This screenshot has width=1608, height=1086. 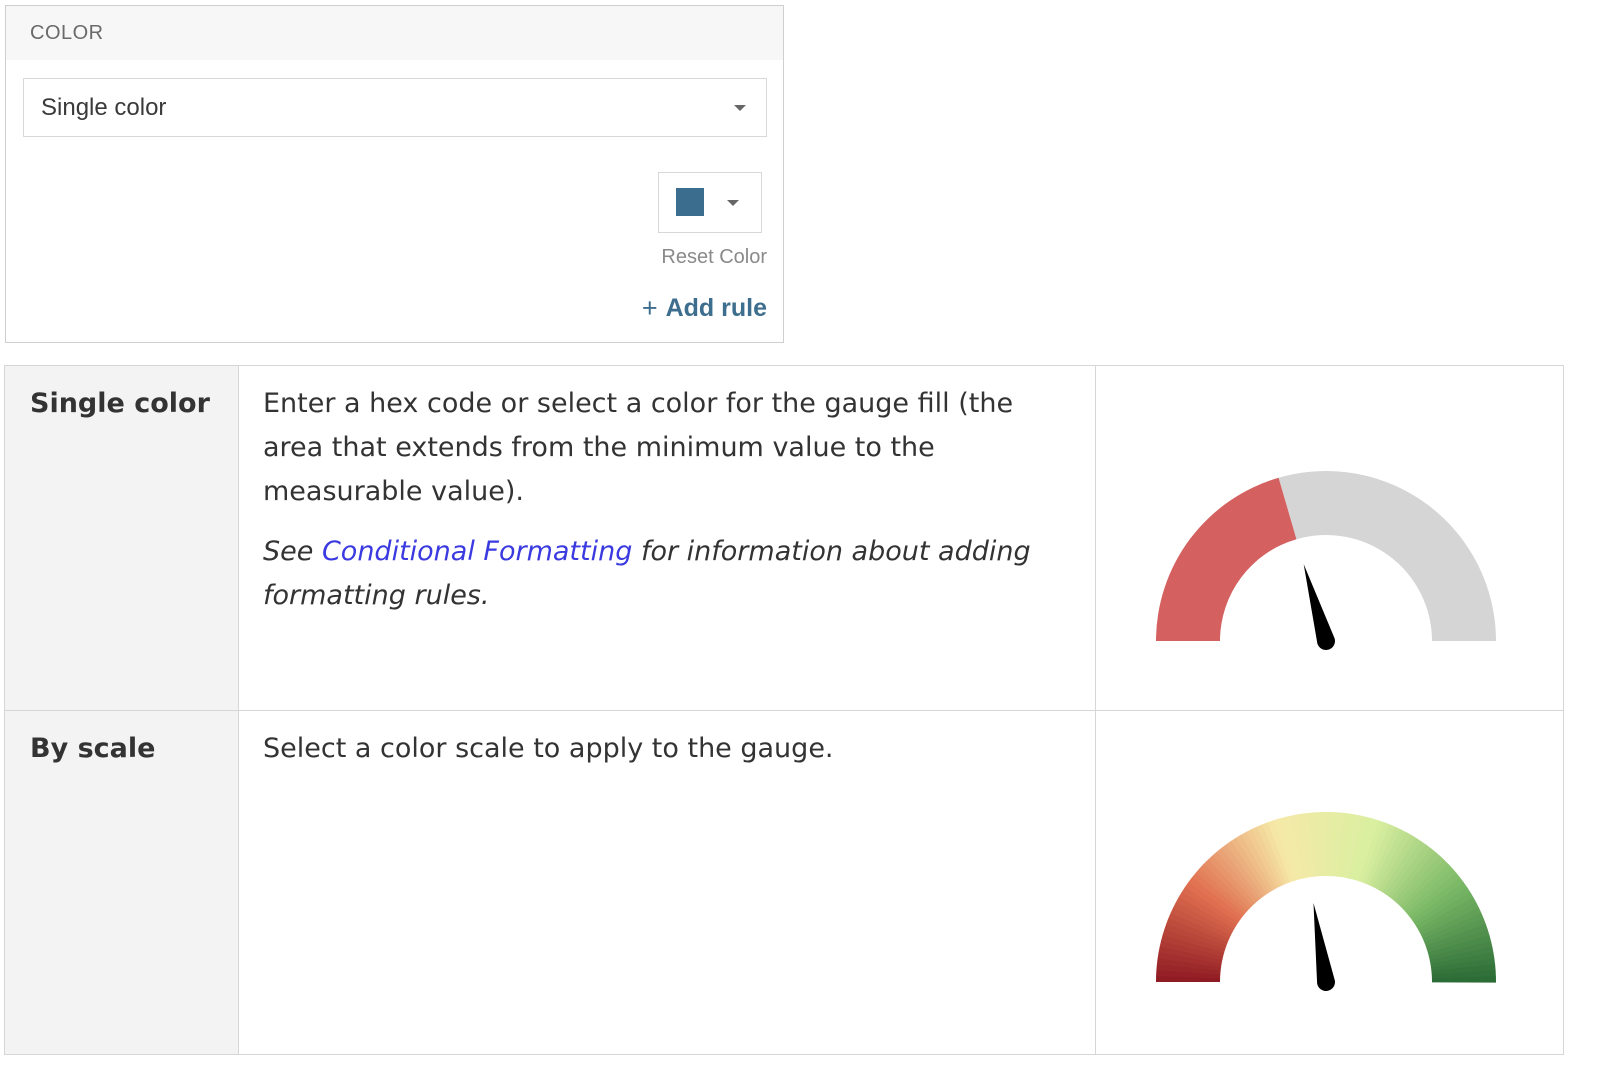 I want to click on color-picker-button, so click(x=710, y=202).